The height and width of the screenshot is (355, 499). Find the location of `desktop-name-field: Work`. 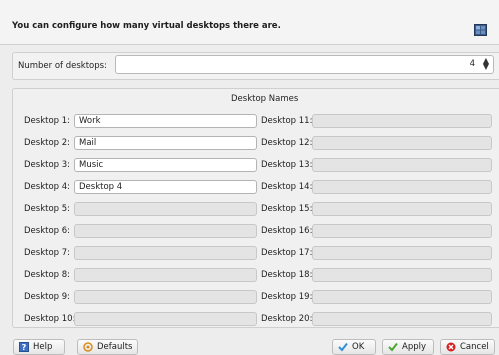

desktop-name-field: Work is located at coordinates (165, 121).